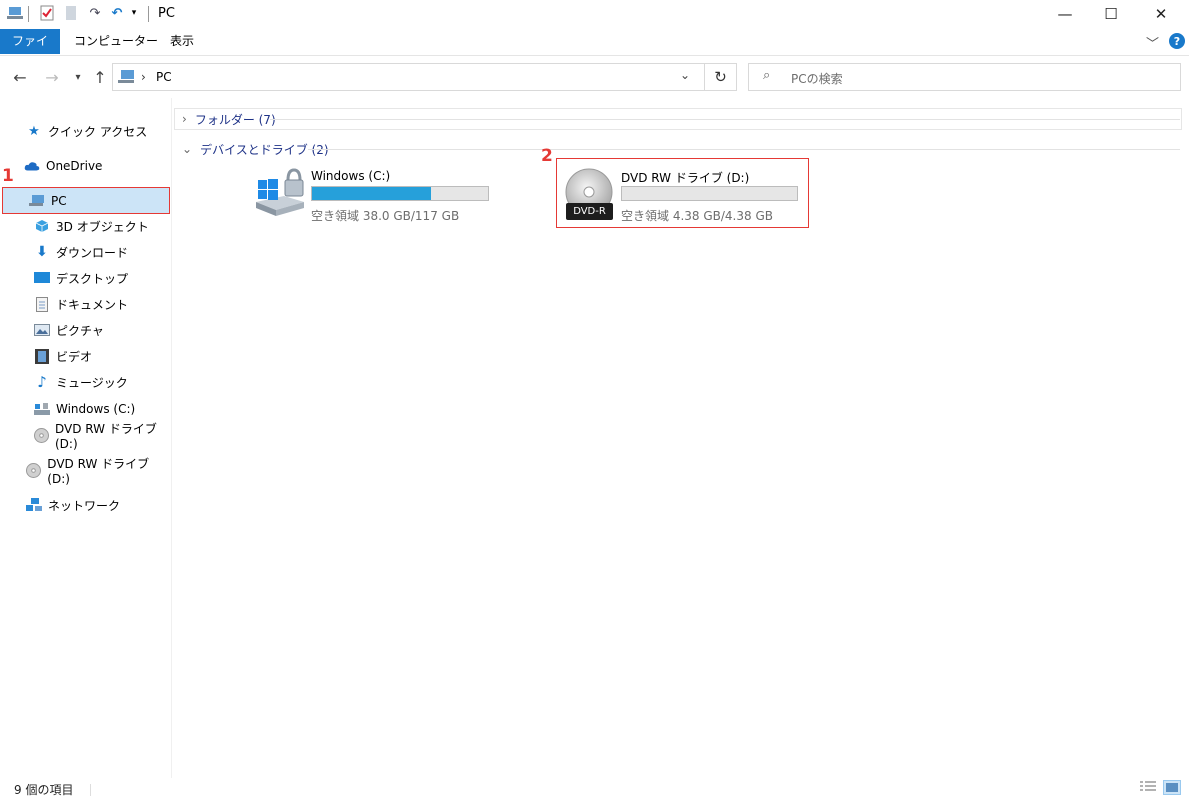 This screenshot has width=1189, height=800. What do you see at coordinates (1172, 787) in the screenshot?
I see `large-icons-view-icon` at bounding box center [1172, 787].